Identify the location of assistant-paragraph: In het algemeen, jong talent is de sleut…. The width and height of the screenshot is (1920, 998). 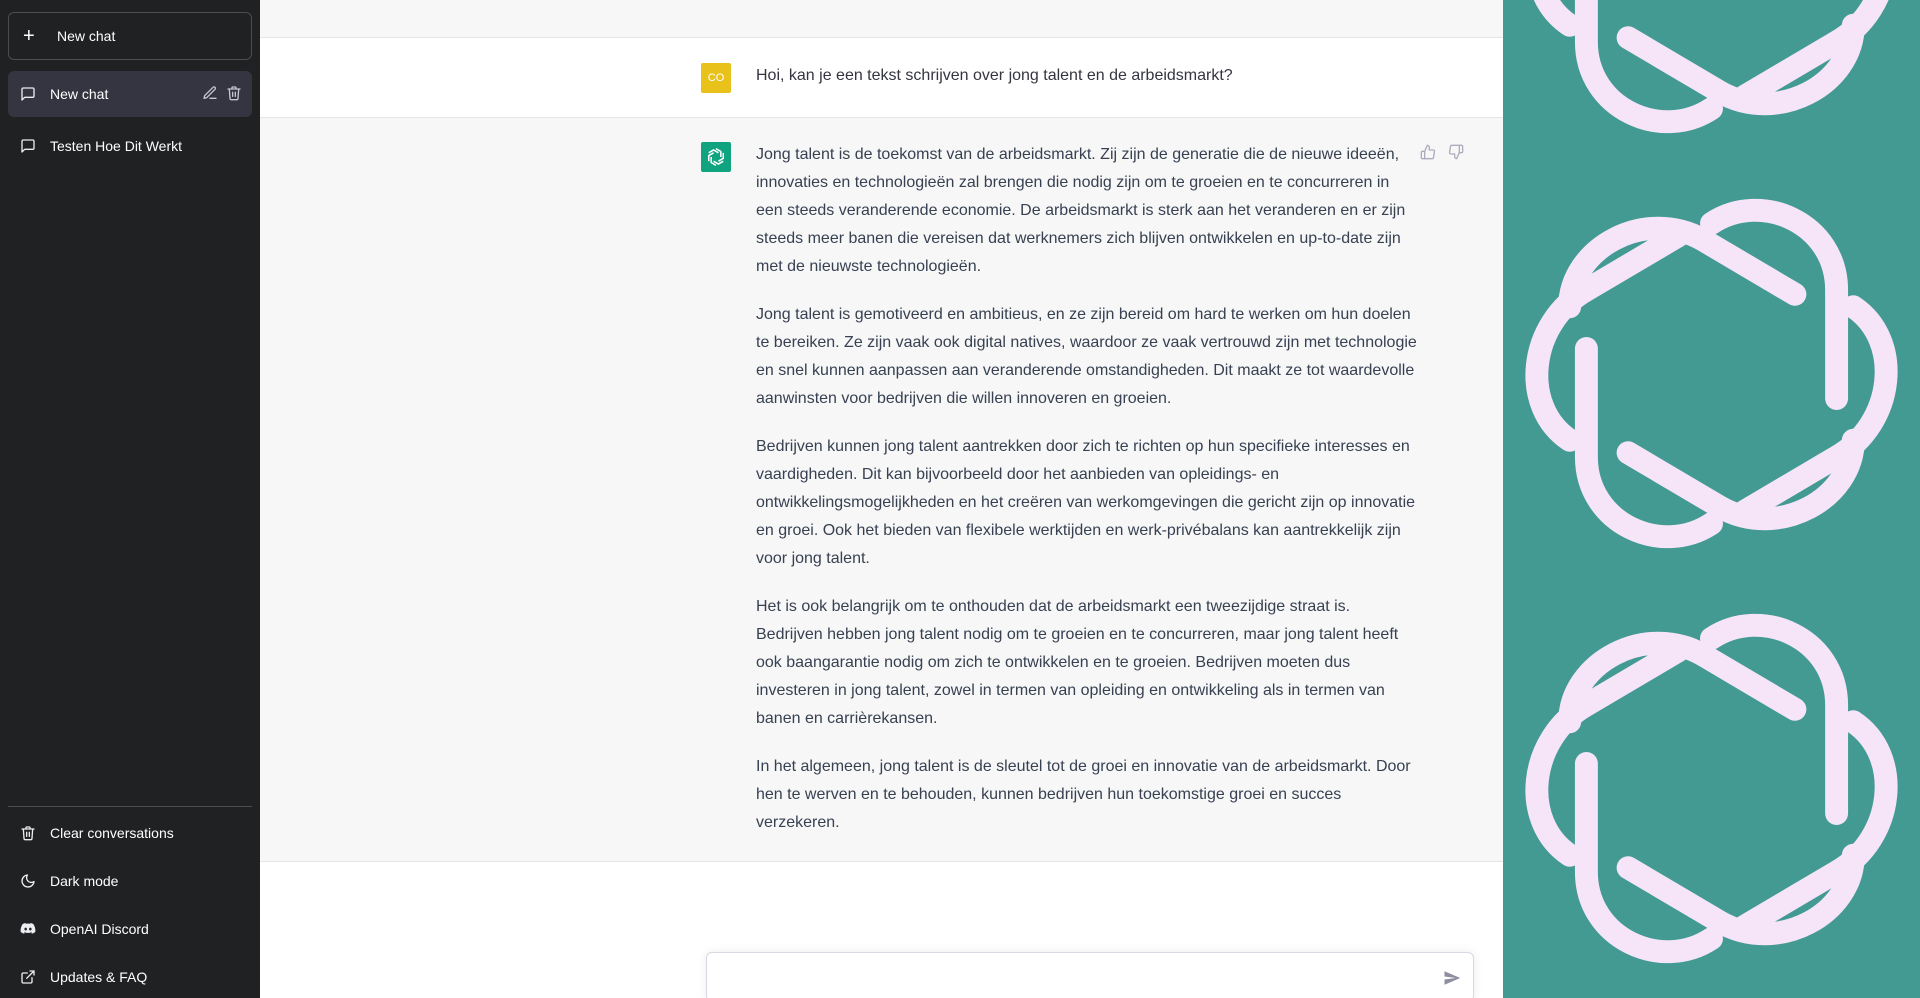
(1083, 794).